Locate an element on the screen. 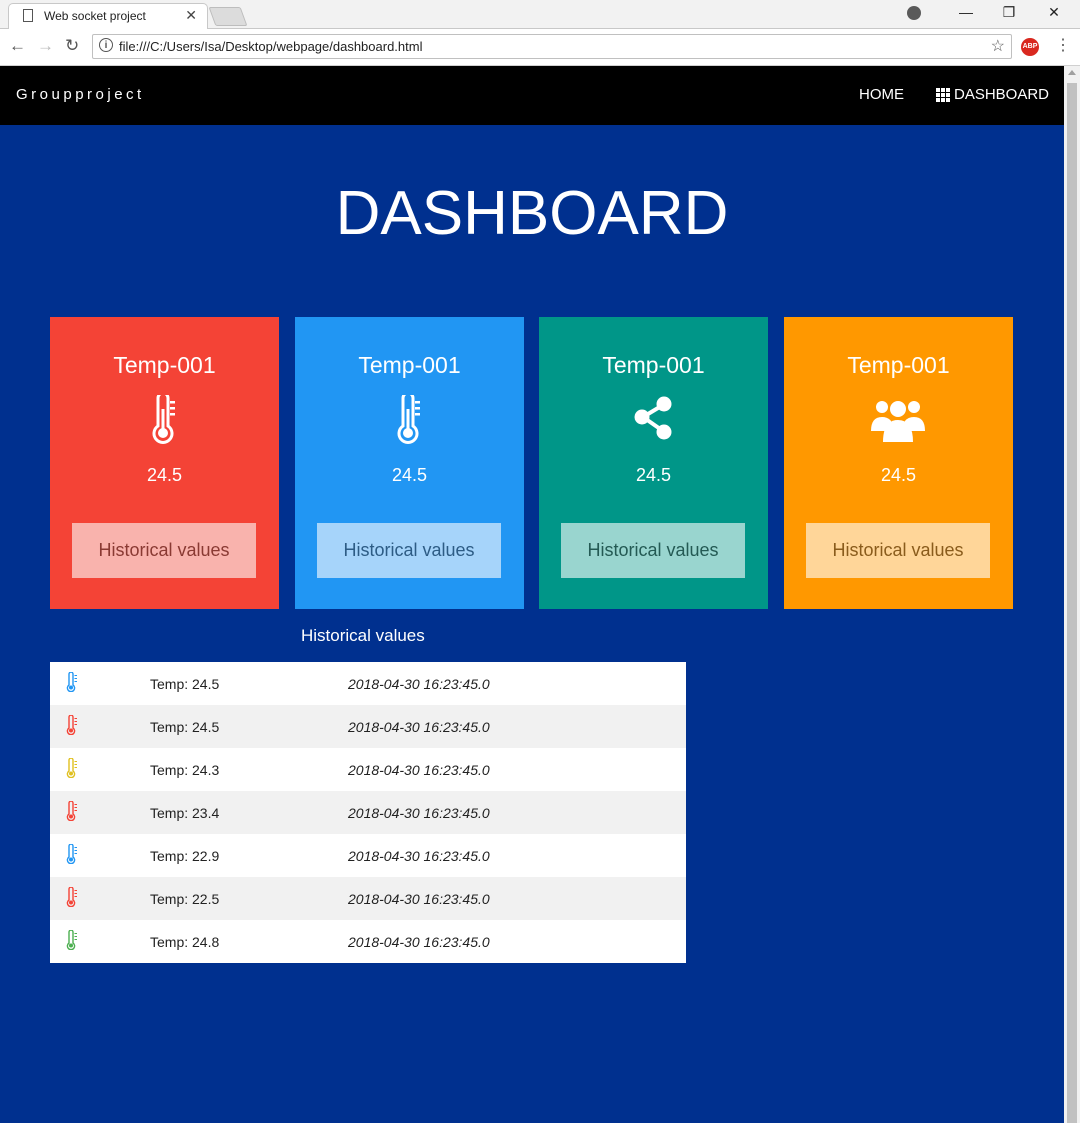 The height and width of the screenshot is (1123, 1080). nav-dashboard-link: DASHBOARD is located at coordinates (992, 94).